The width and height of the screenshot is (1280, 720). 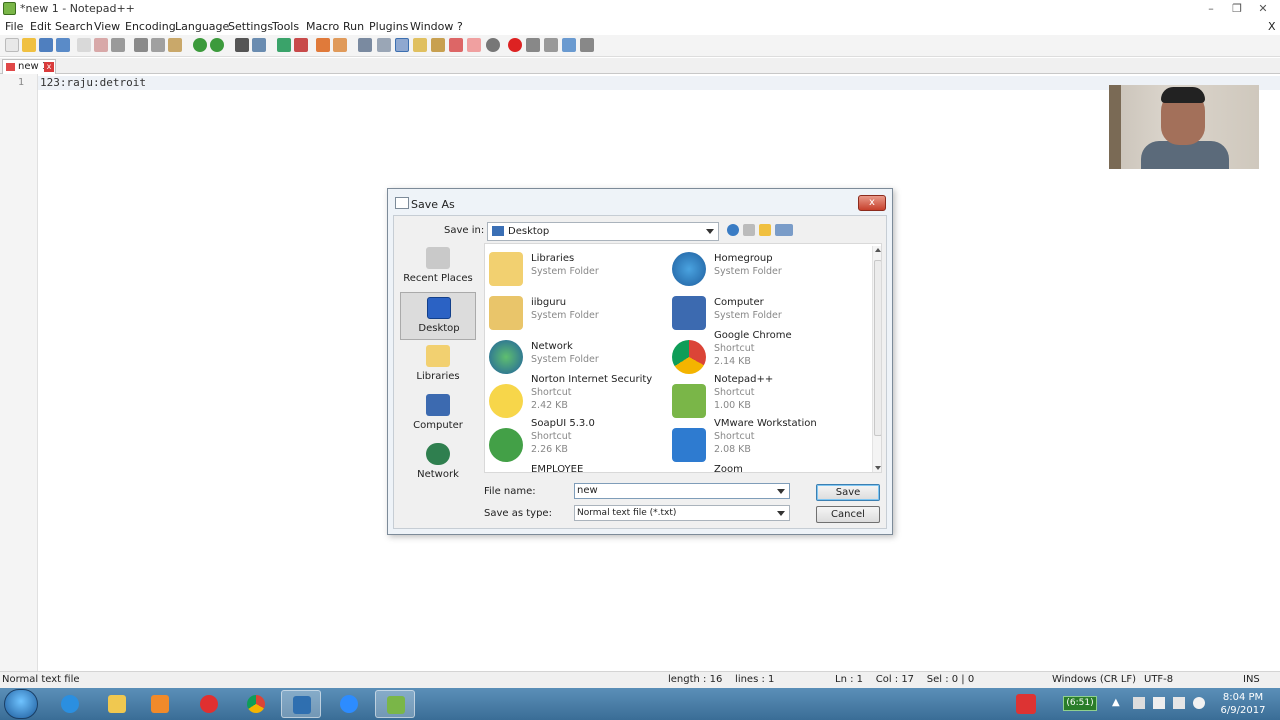 What do you see at coordinates (301, 704) in the screenshot?
I see `taskbar-recorder` at bounding box center [301, 704].